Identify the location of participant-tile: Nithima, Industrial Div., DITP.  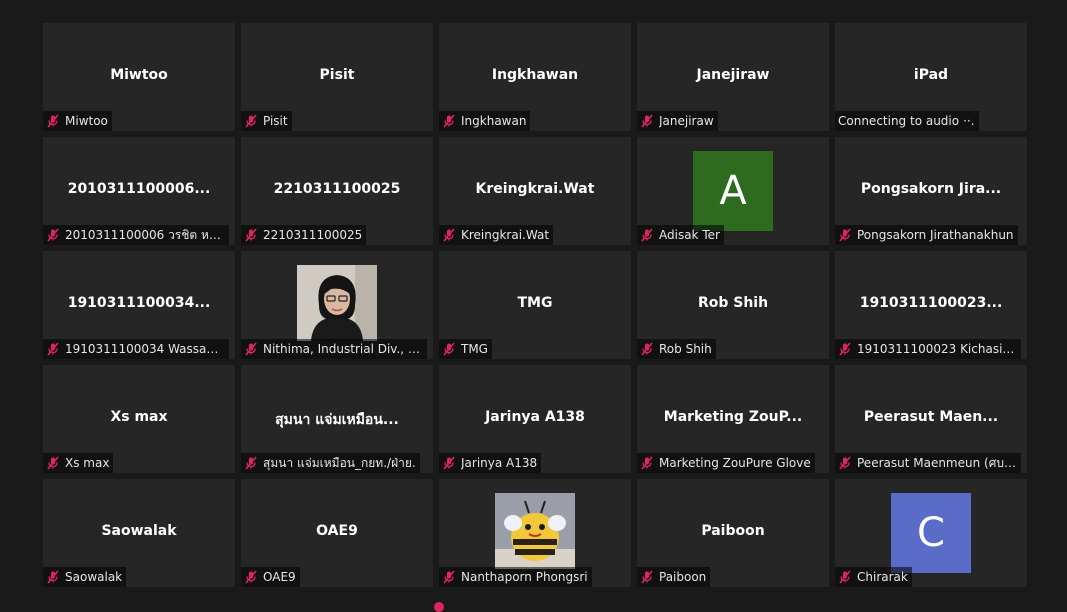
(337, 305).